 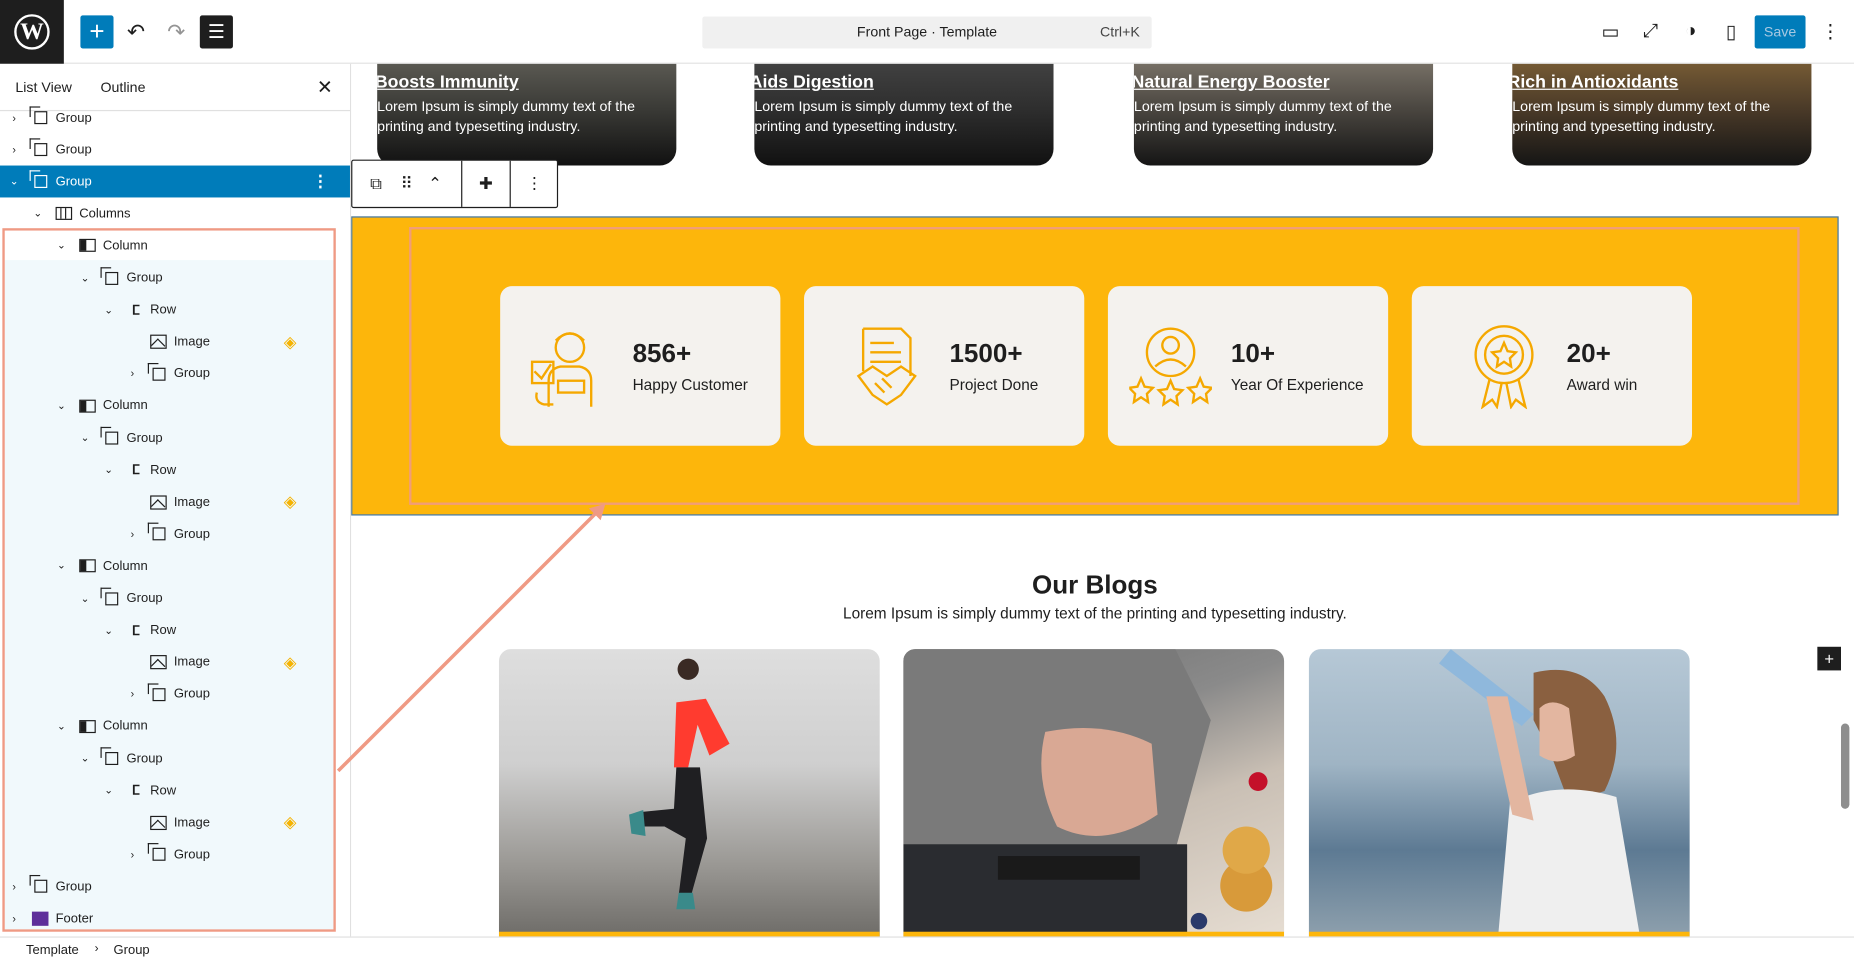 I want to click on shortcut-hint: Ctrl+K, so click(x=1120, y=32).